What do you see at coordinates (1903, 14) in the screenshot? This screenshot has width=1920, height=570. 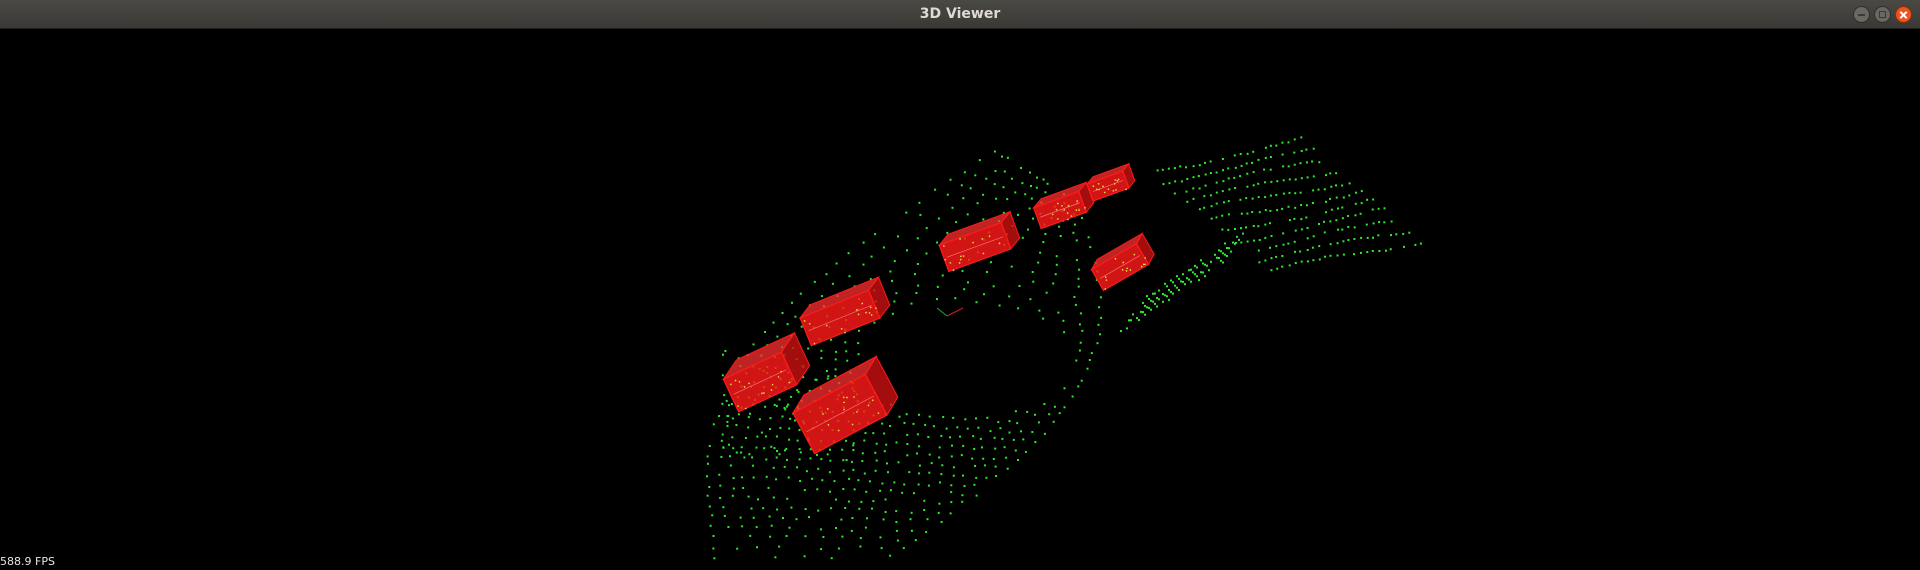 I see `close-icon` at bounding box center [1903, 14].